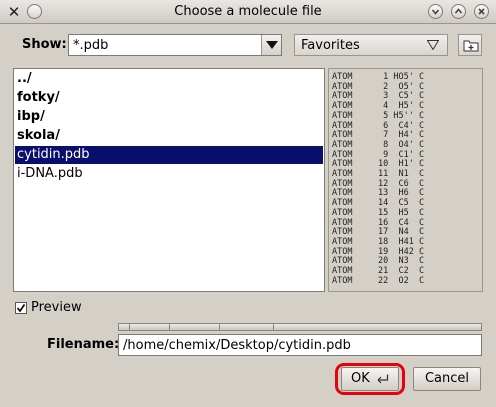  What do you see at coordinates (169, 117) in the screenshot?
I see `folder-item: ibp/` at bounding box center [169, 117].